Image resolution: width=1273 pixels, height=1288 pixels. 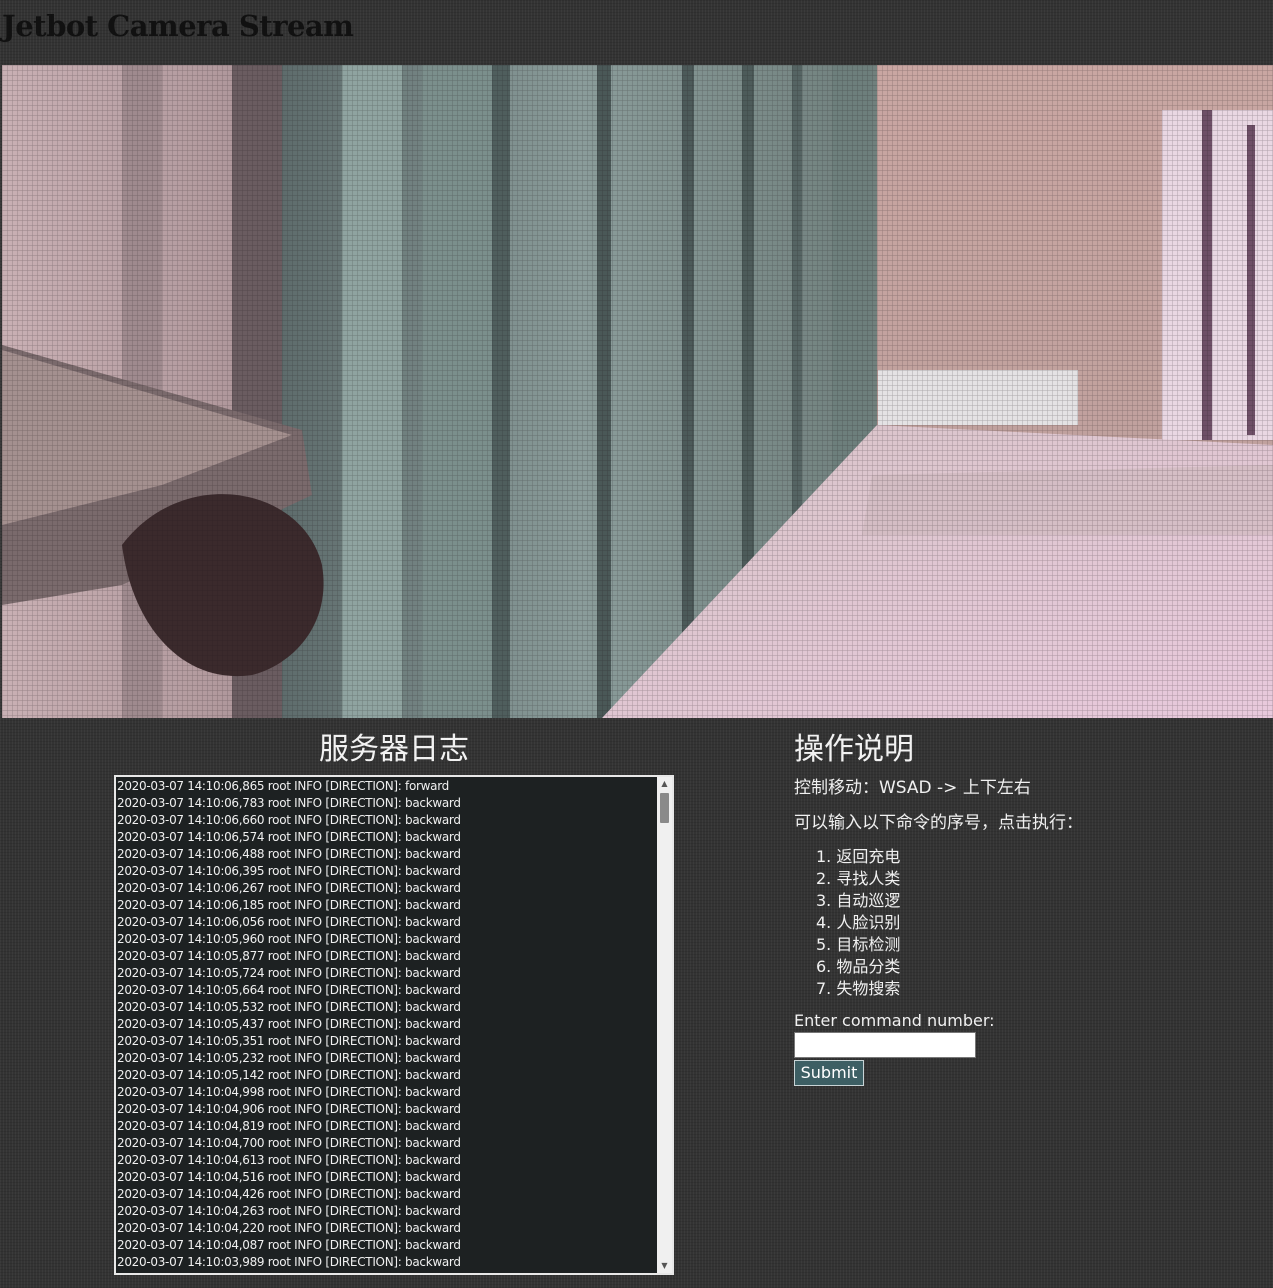 I want to click on submit-button: Submit, so click(x=829, y=1073).